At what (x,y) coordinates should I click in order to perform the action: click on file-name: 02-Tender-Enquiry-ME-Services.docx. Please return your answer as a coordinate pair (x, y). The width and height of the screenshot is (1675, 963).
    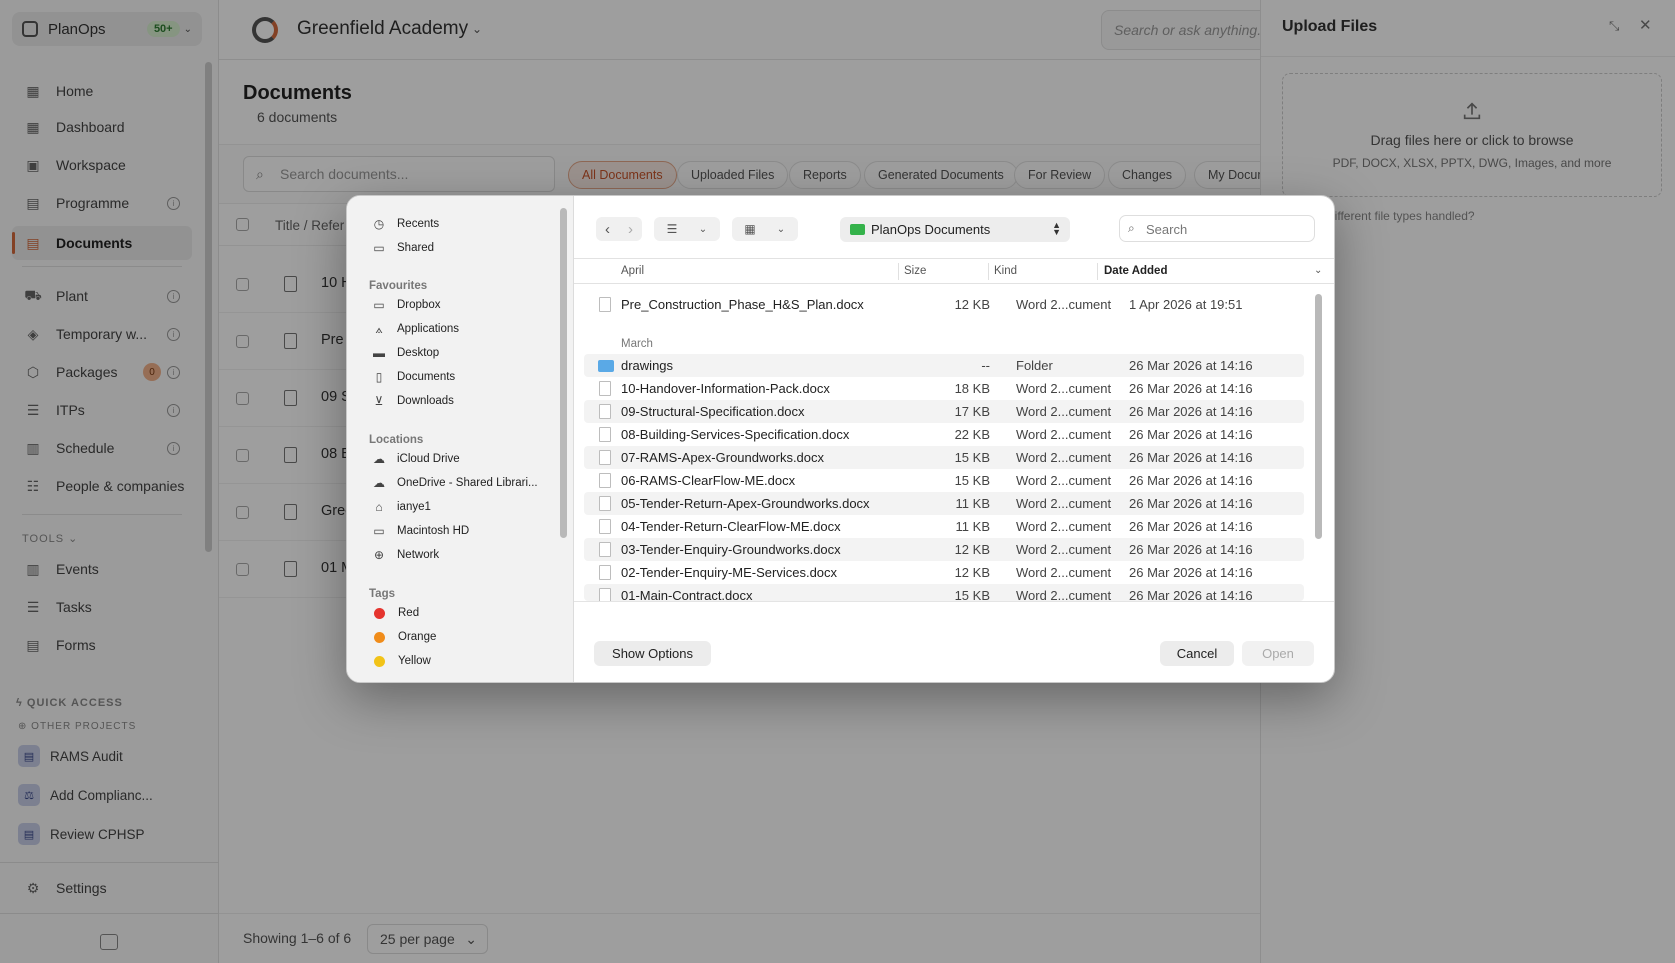
    Looking at the image, I should click on (729, 572).